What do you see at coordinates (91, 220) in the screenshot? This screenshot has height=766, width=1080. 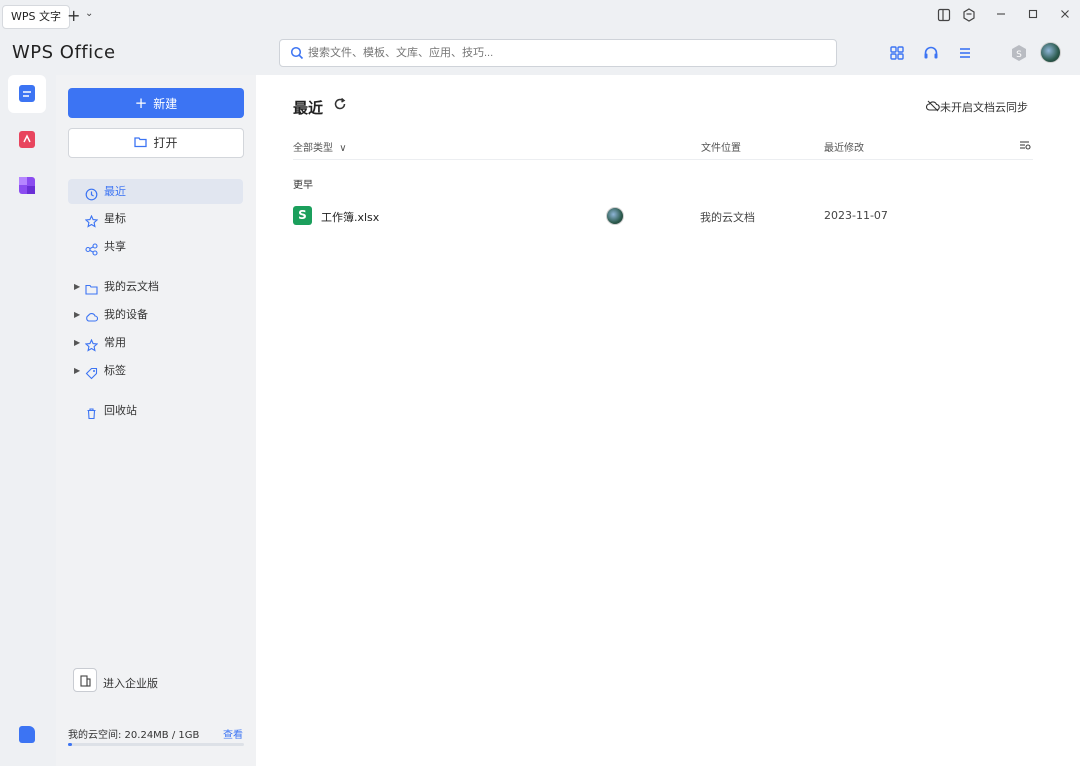 I see `star-icon` at bounding box center [91, 220].